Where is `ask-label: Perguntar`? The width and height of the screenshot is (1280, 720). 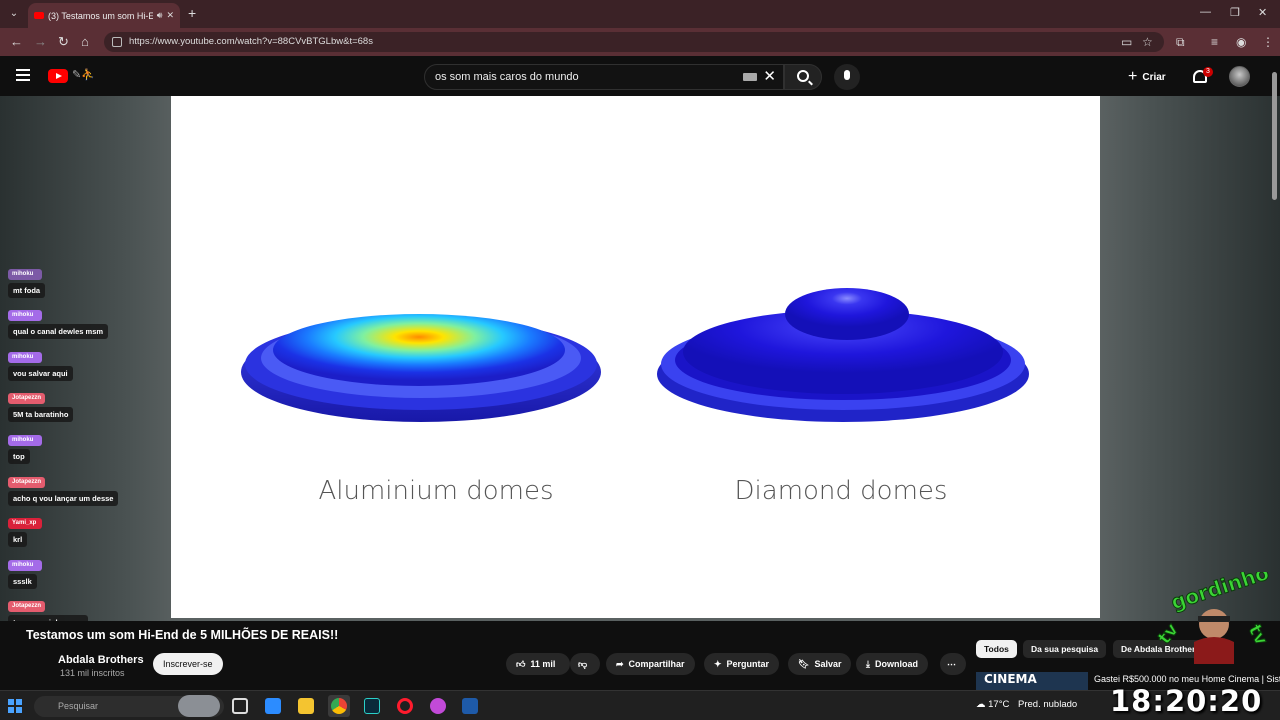 ask-label: Perguntar is located at coordinates (748, 664).